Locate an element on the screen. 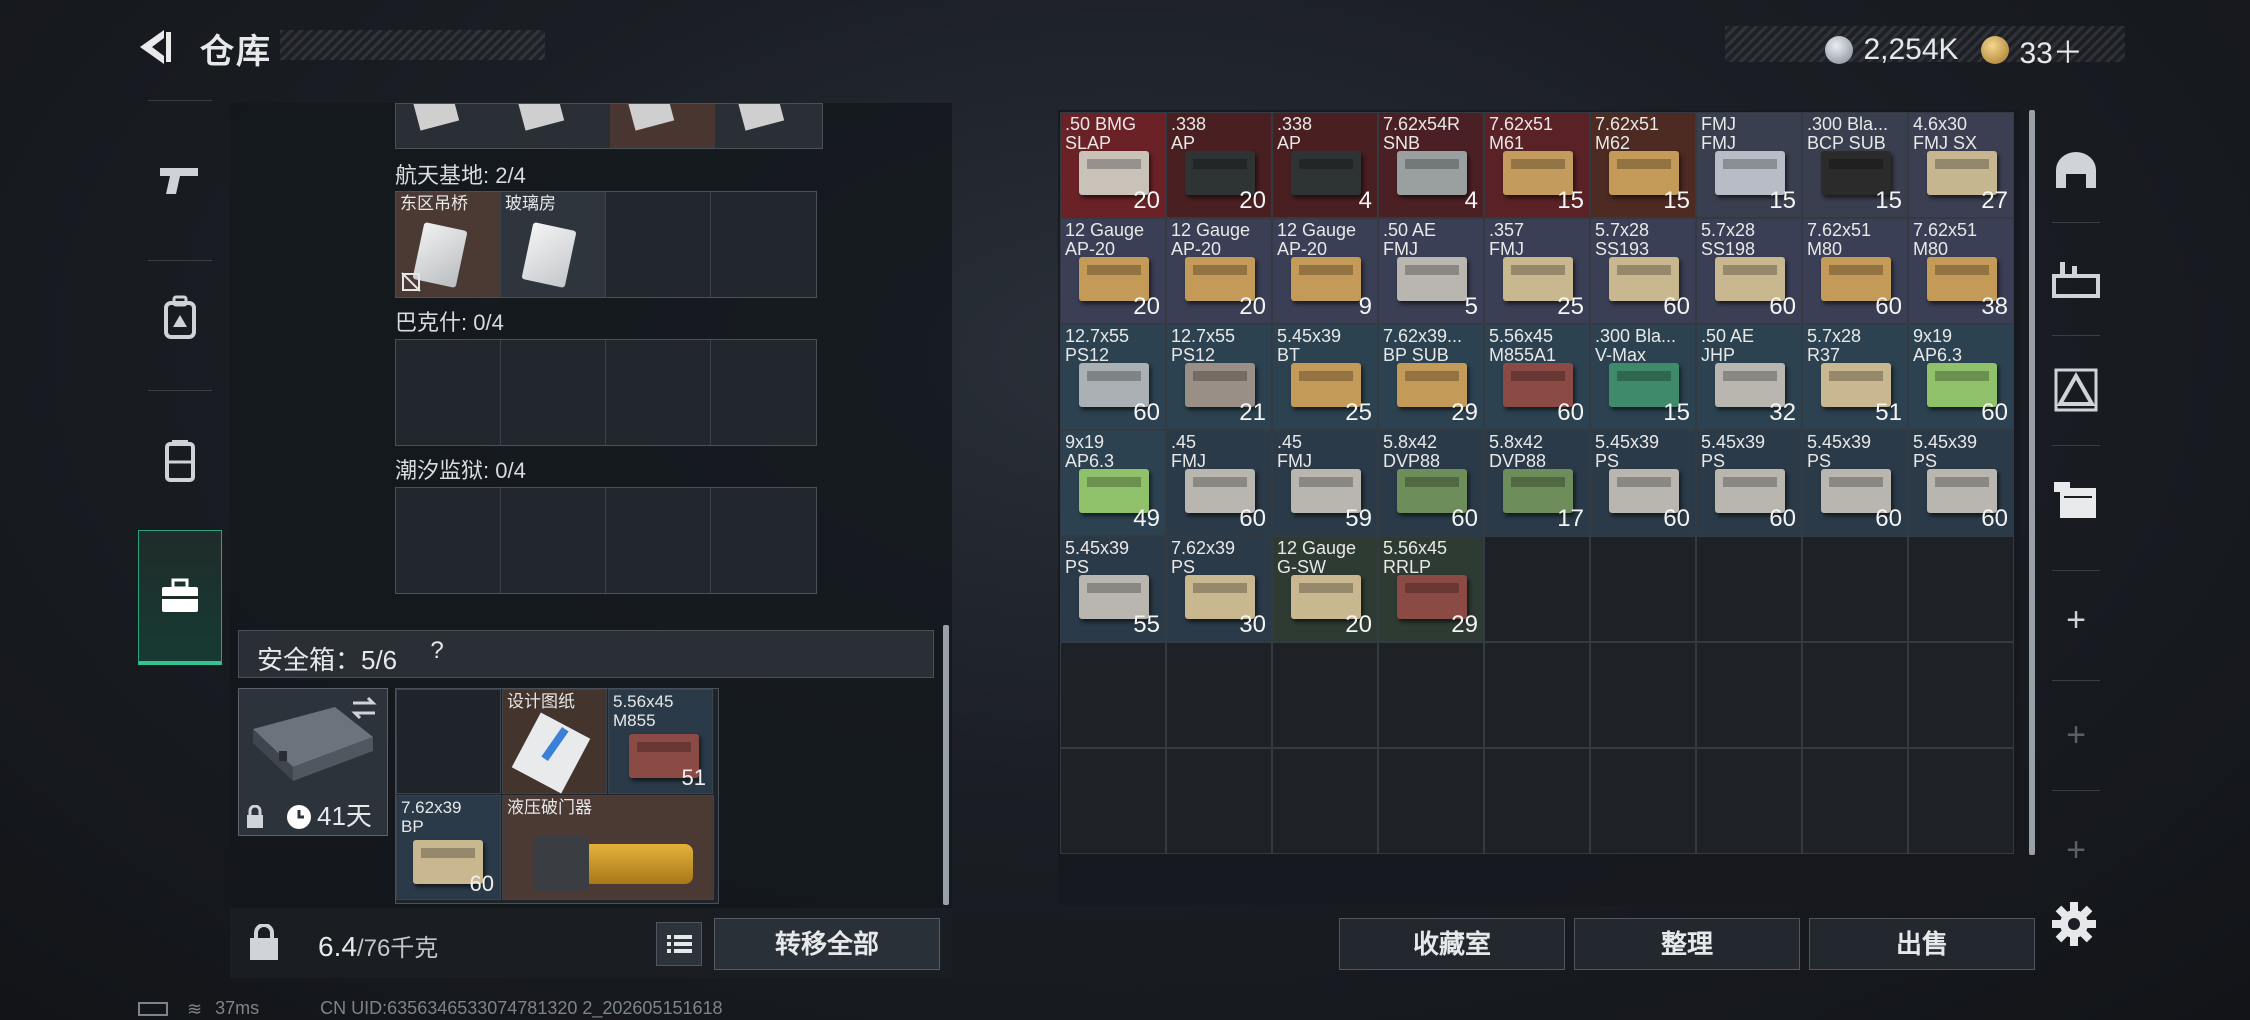  stash-item: 12.7x55 PS12 21 is located at coordinates (1219, 377).